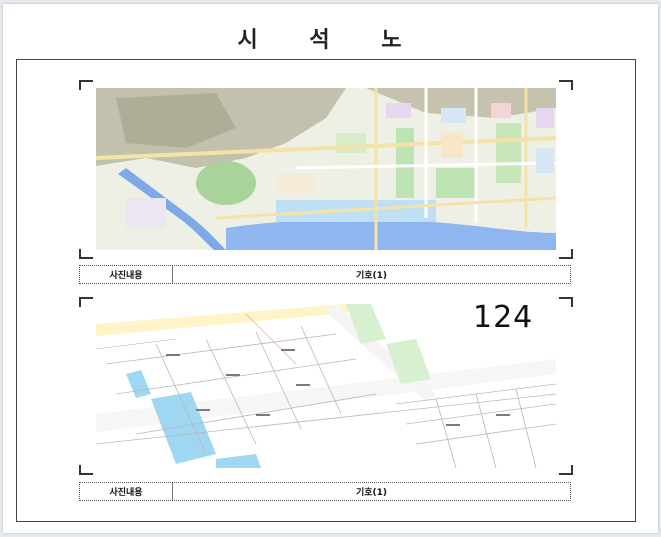  What do you see at coordinates (503, 317) in the screenshot?
I see `lot-number: 124` at bounding box center [503, 317].